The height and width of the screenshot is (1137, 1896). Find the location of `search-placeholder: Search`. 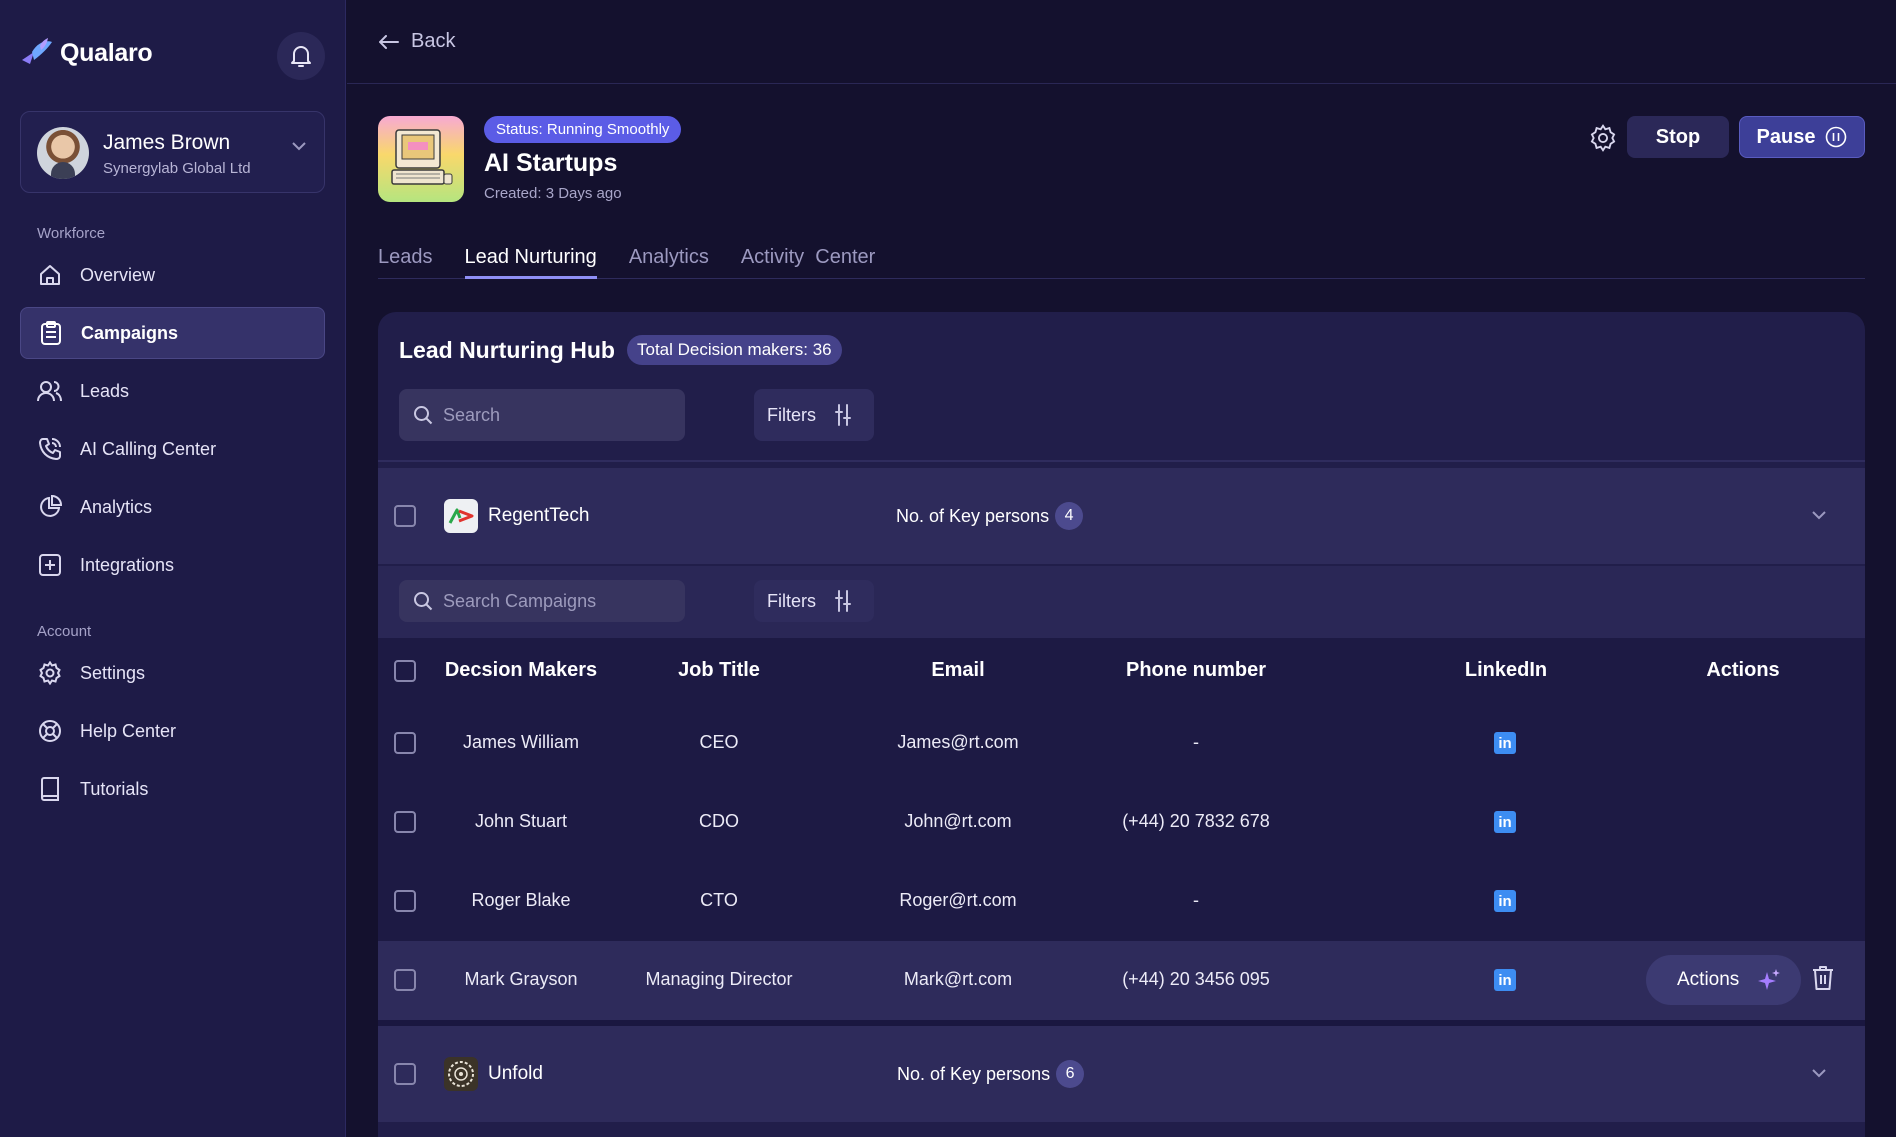

search-placeholder: Search is located at coordinates (472, 414).